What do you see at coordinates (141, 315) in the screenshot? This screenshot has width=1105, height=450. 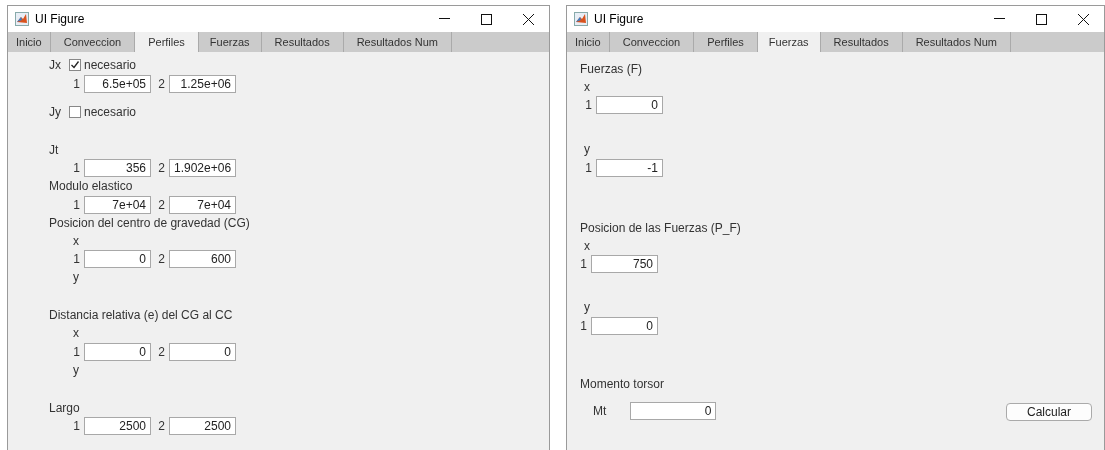 I see `section-label: Distancia relativa (e) del CG al CC` at bounding box center [141, 315].